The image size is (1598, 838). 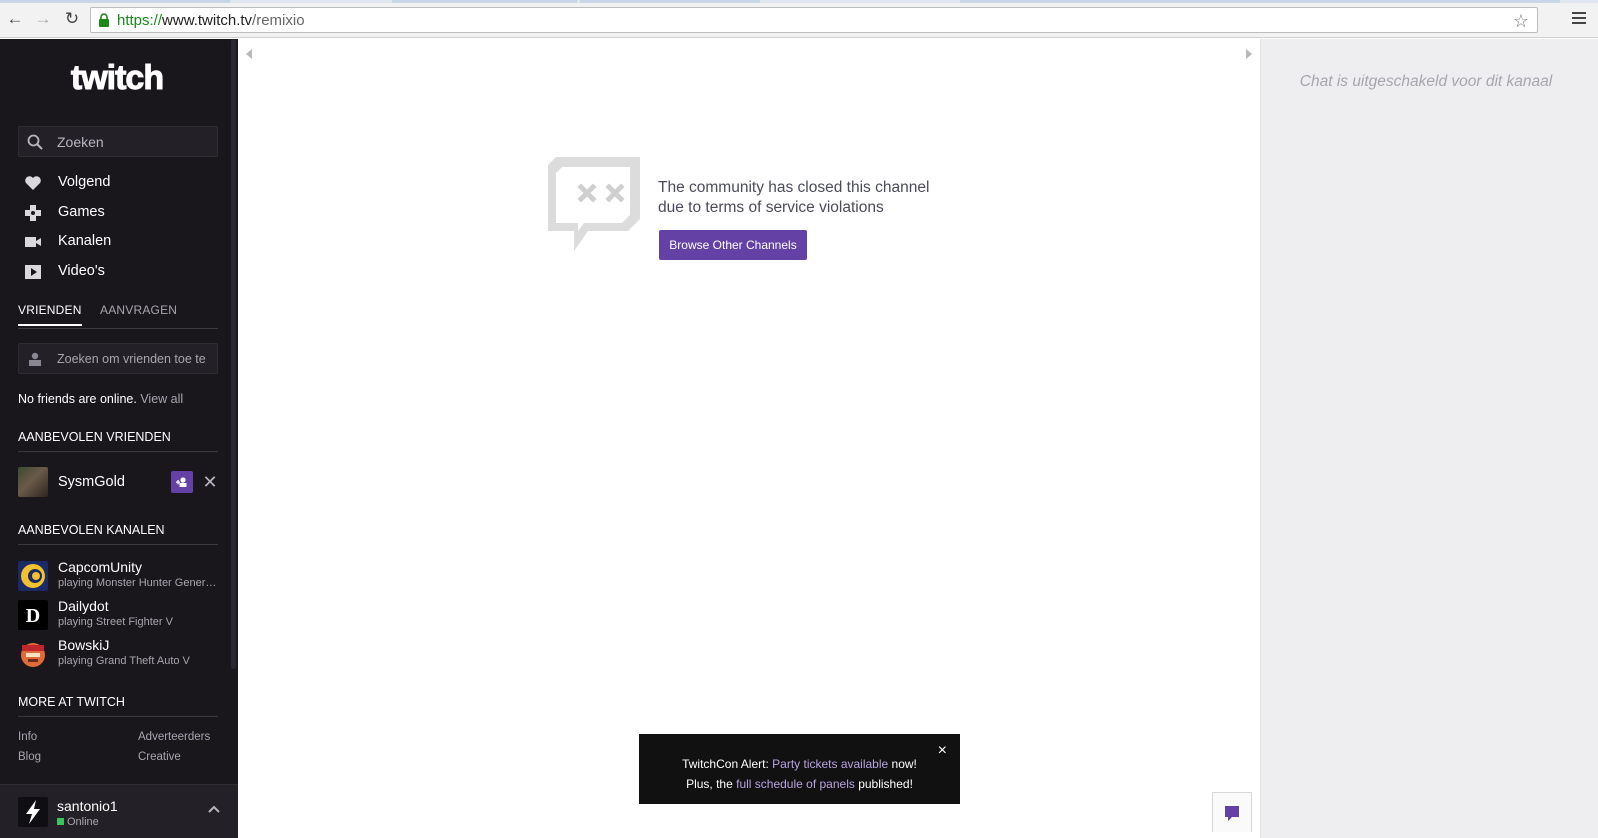 I want to click on channel-game: playing Street Fighter V, so click(x=115, y=622).